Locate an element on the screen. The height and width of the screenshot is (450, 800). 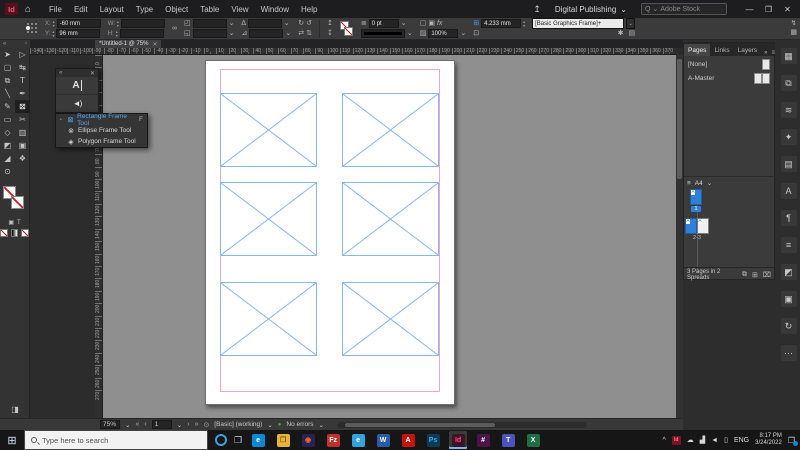
minimize-button: — is located at coordinates (749, 9).